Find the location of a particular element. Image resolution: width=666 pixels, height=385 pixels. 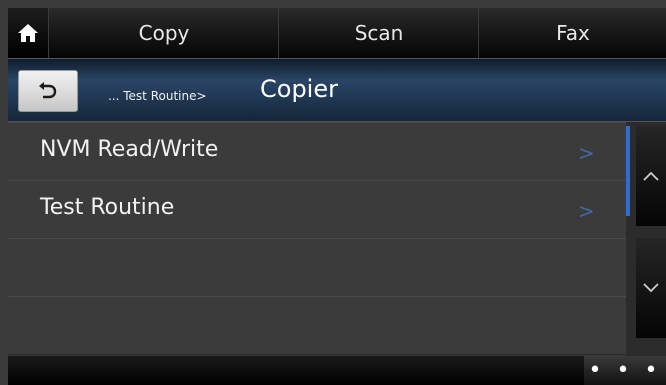

tab-scan: Scan is located at coordinates (378, 33).